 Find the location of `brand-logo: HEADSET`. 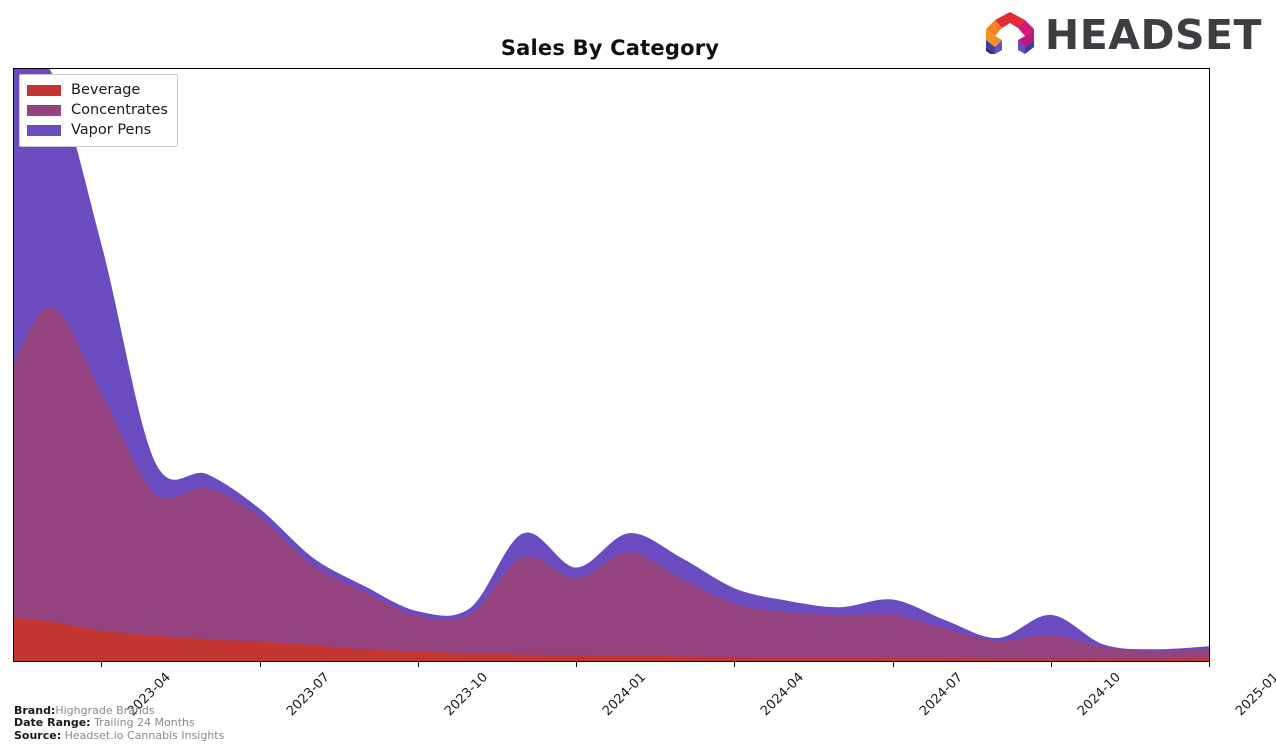

brand-logo: HEADSET is located at coordinates (1121, 35).